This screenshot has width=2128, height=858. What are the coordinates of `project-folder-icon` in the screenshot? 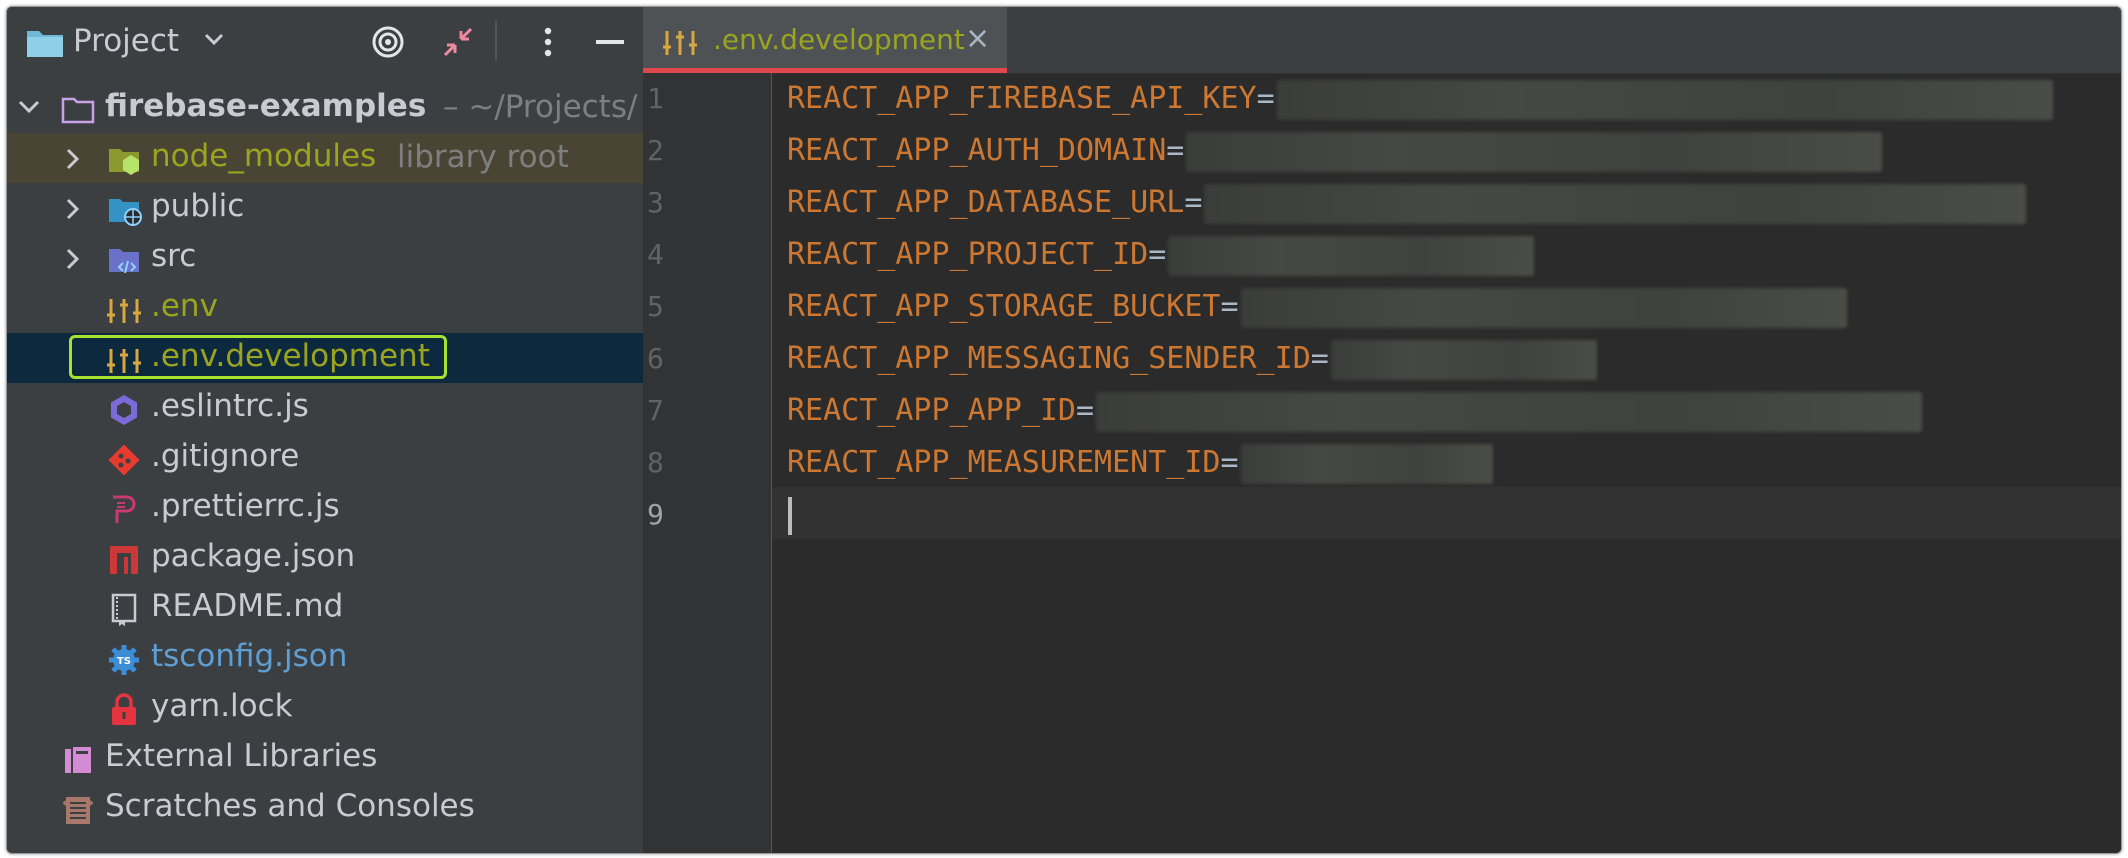 It's located at (45, 45).